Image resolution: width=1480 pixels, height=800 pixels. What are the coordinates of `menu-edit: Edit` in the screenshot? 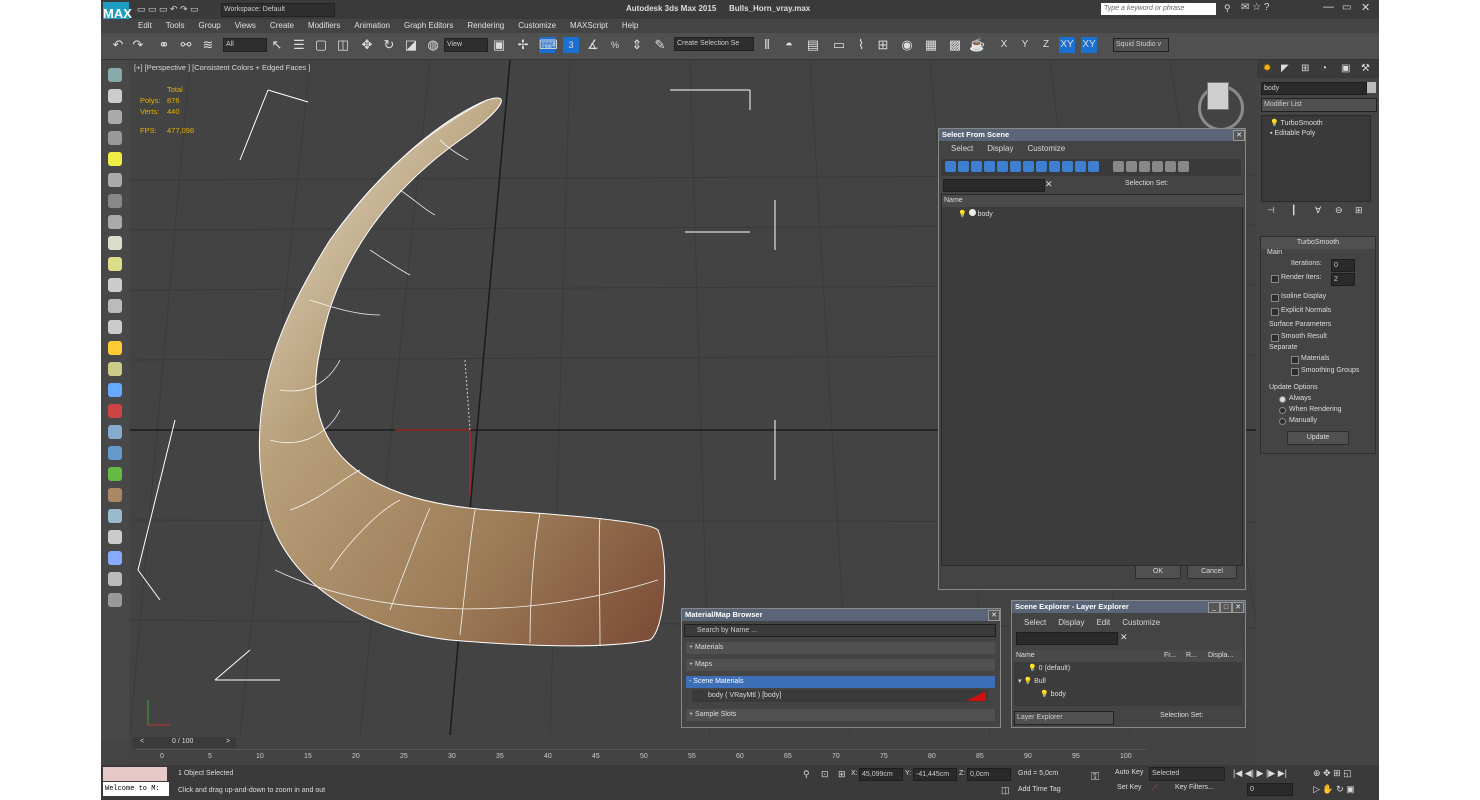 It's located at (145, 25).